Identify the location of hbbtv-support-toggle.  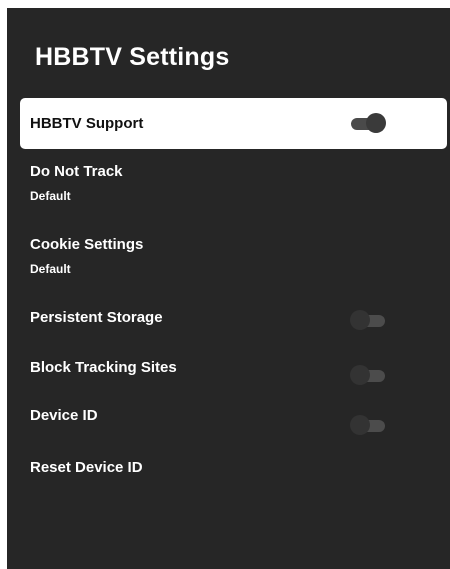
(368, 123).